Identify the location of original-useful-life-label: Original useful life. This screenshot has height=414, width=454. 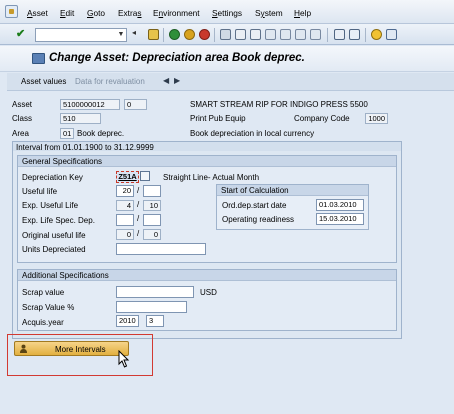
(54, 235).